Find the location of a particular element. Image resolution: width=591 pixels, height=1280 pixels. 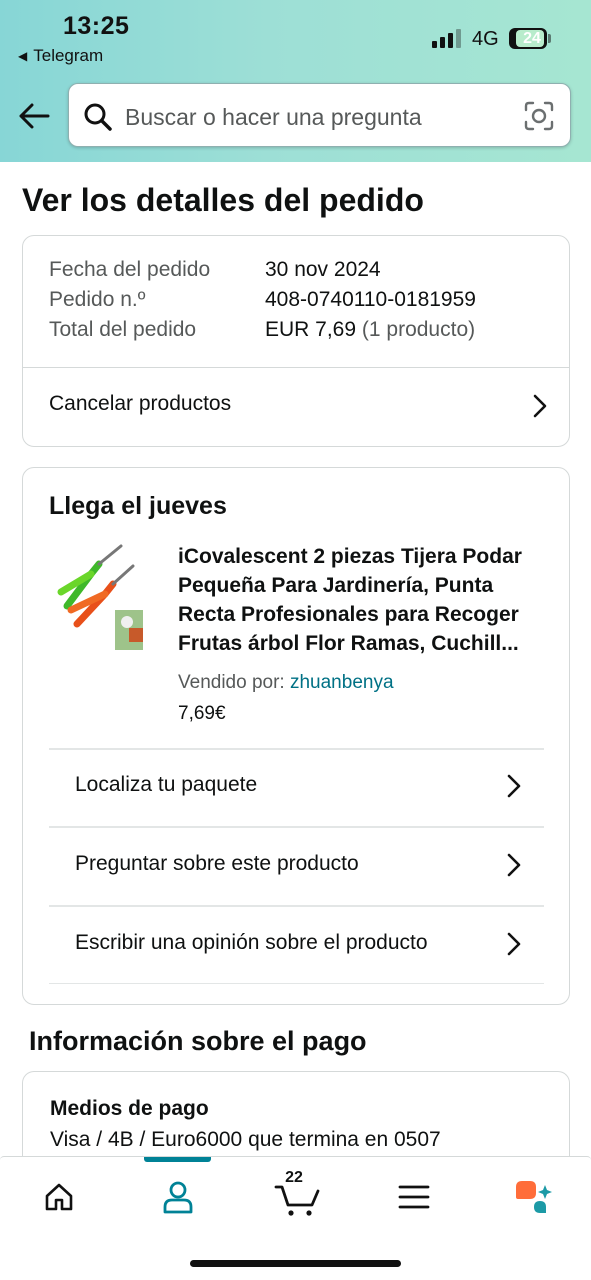

back-arrow-icon is located at coordinates (34, 116).